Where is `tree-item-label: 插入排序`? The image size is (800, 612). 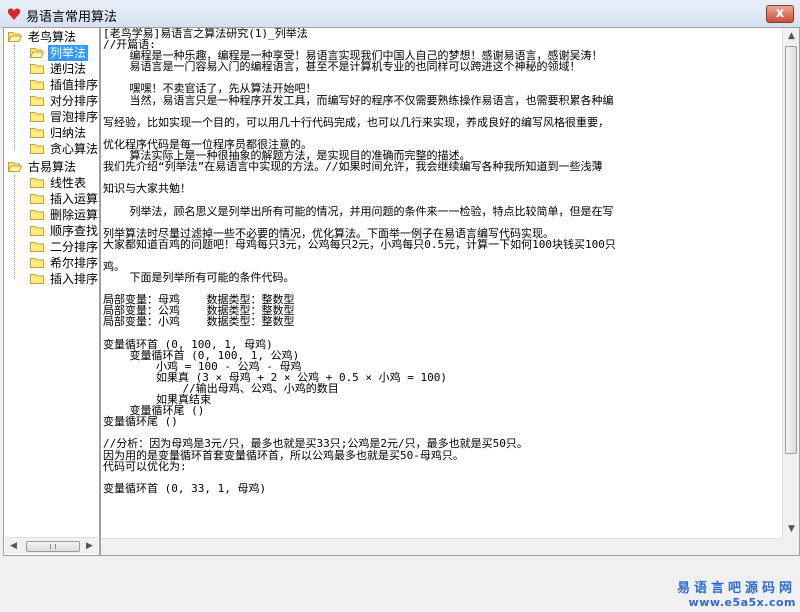 tree-item-label: 插入排序 is located at coordinates (74, 279).